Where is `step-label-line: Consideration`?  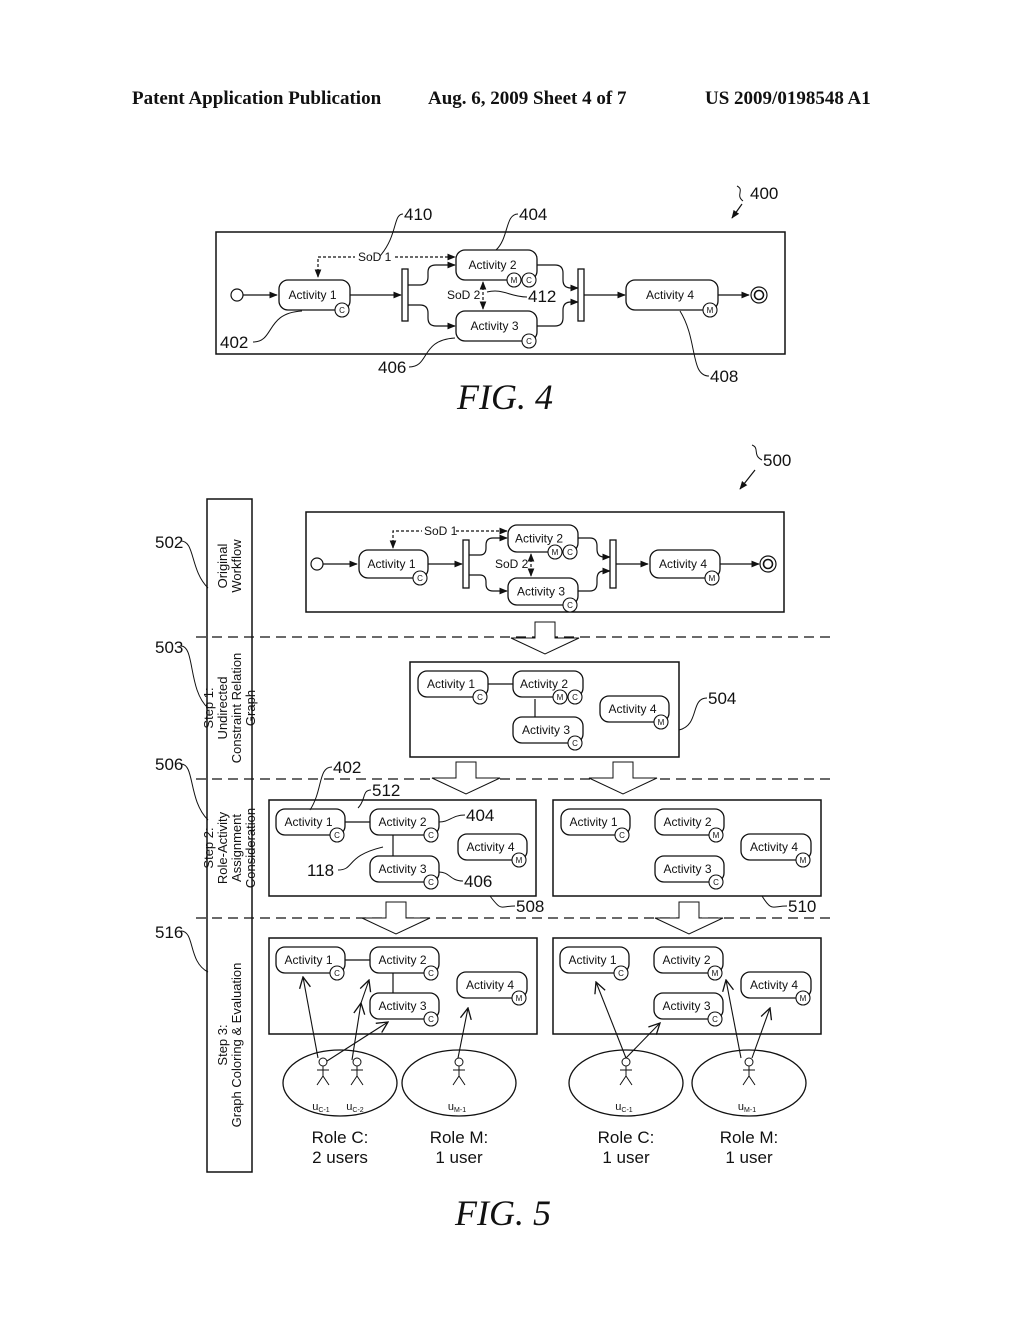 step-label-line: Consideration is located at coordinates (250, 848).